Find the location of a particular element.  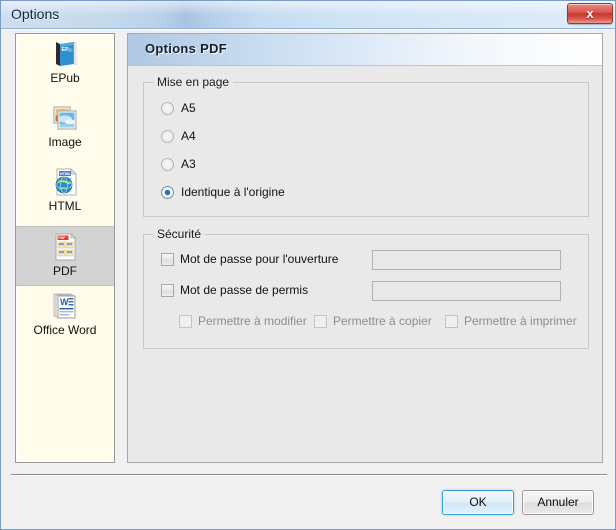

sidebar-item-image: Image is located at coordinates (65, 132).